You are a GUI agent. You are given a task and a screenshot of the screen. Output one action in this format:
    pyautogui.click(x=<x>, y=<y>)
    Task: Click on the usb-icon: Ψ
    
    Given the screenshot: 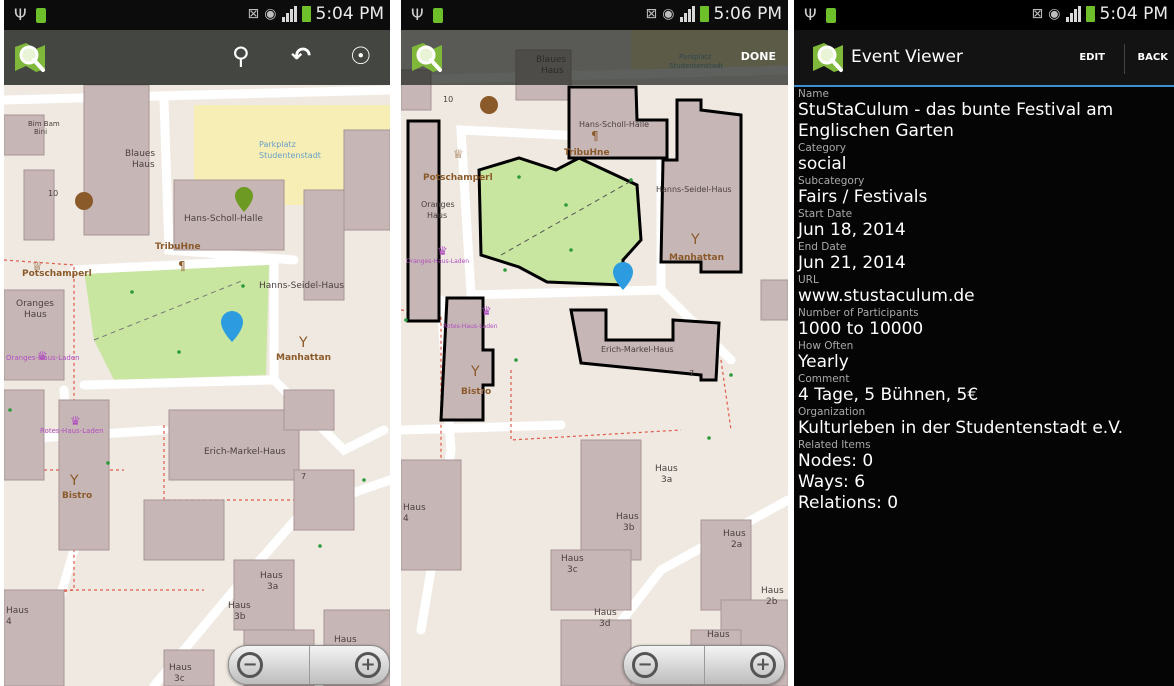 What is the action you would take?
    pyautogui.click(x=20, y=14)
    